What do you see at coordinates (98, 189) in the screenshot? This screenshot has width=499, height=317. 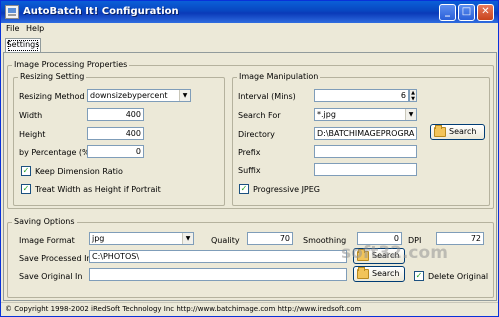 I see `treat-width-label: Treat Width as Height if Portrait` at bounding box center [98, 189].